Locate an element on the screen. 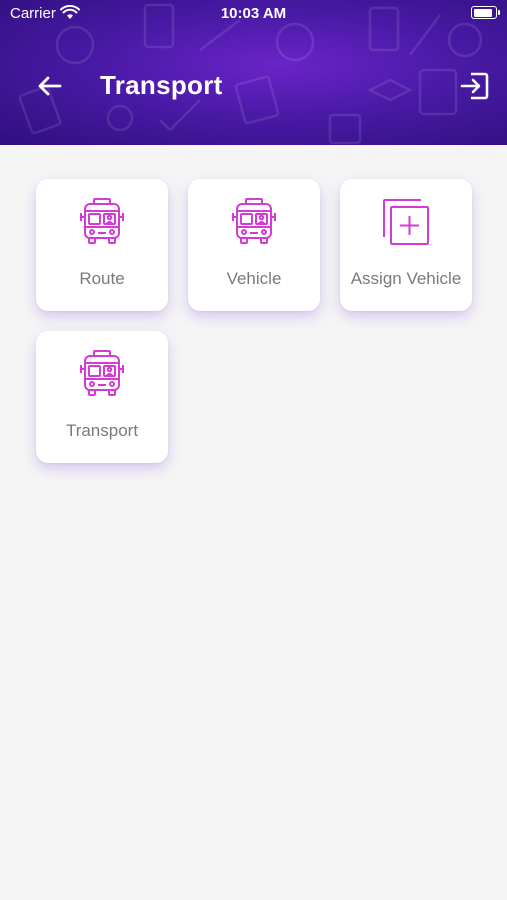  arrow-left-icon is located at coordinates (50, 86).